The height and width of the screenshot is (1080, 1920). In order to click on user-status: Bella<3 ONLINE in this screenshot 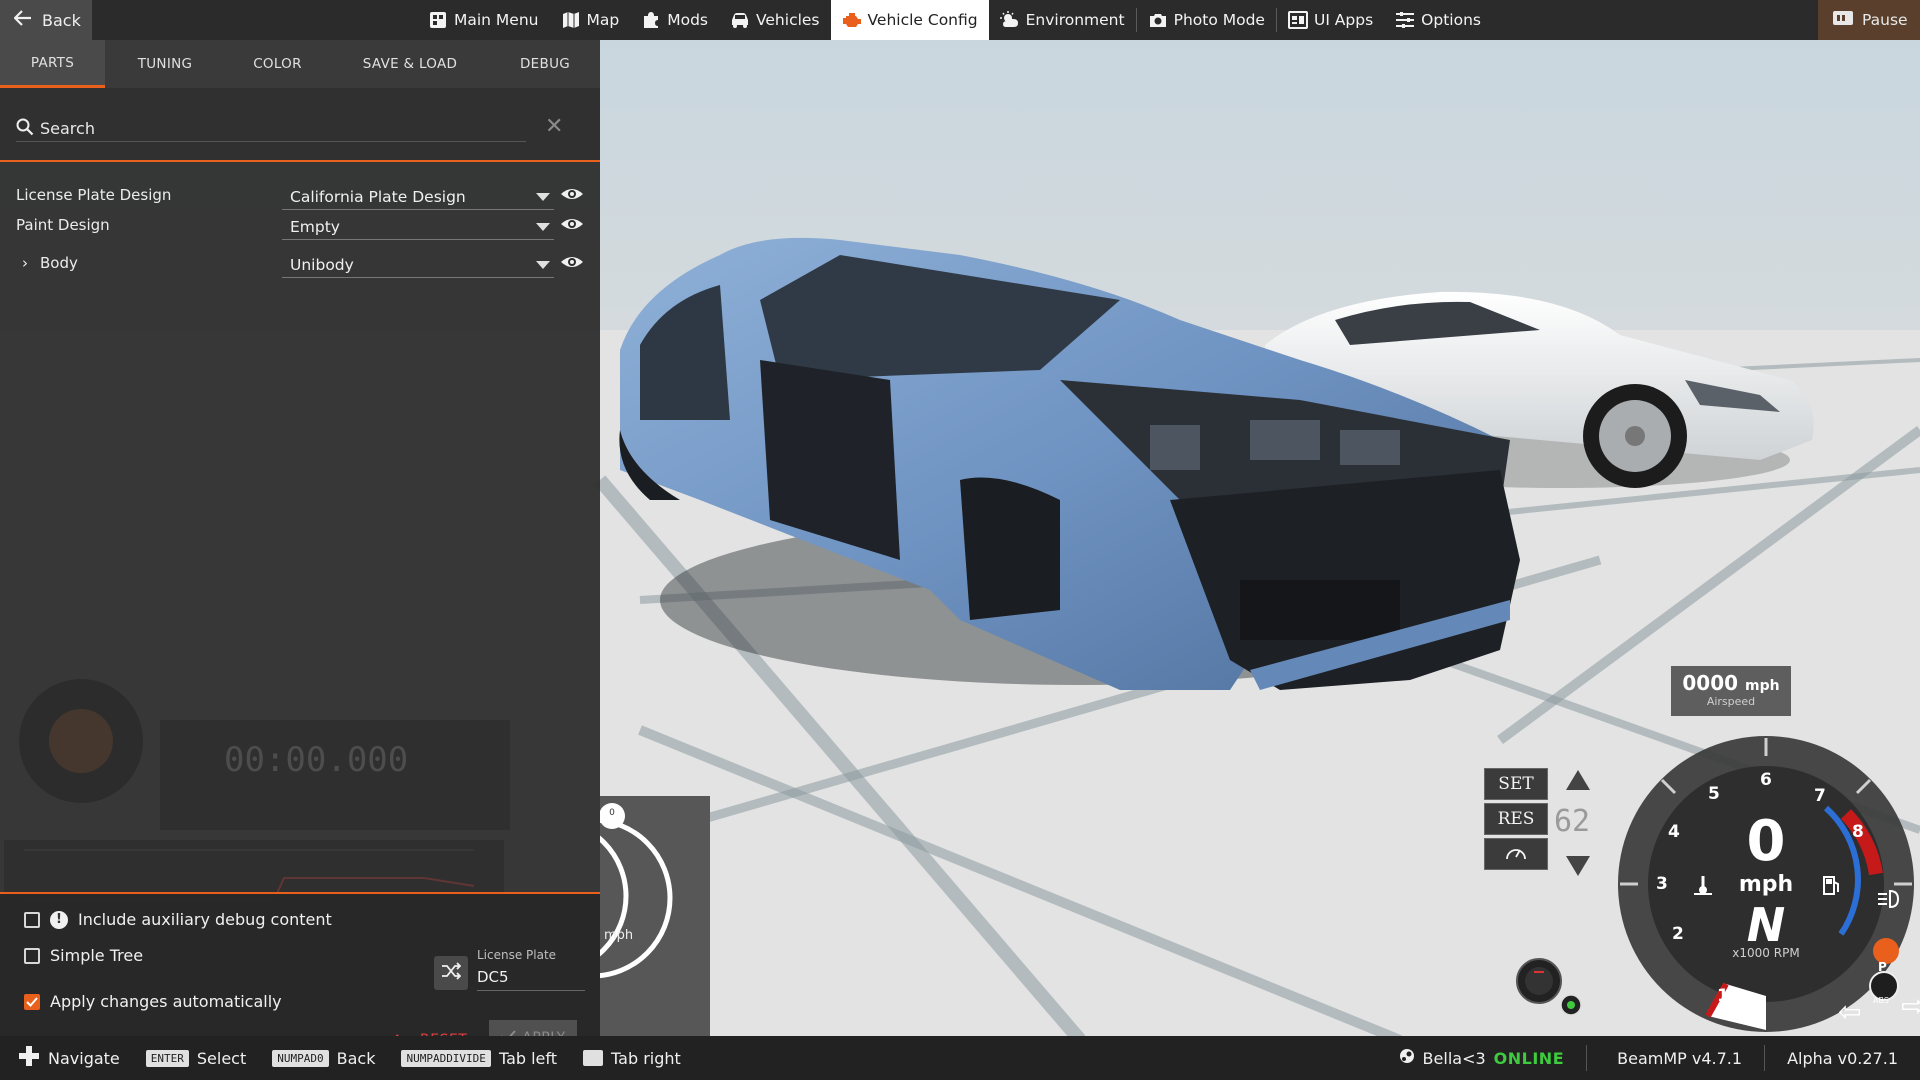, I will do `click(1482, 1058)`.